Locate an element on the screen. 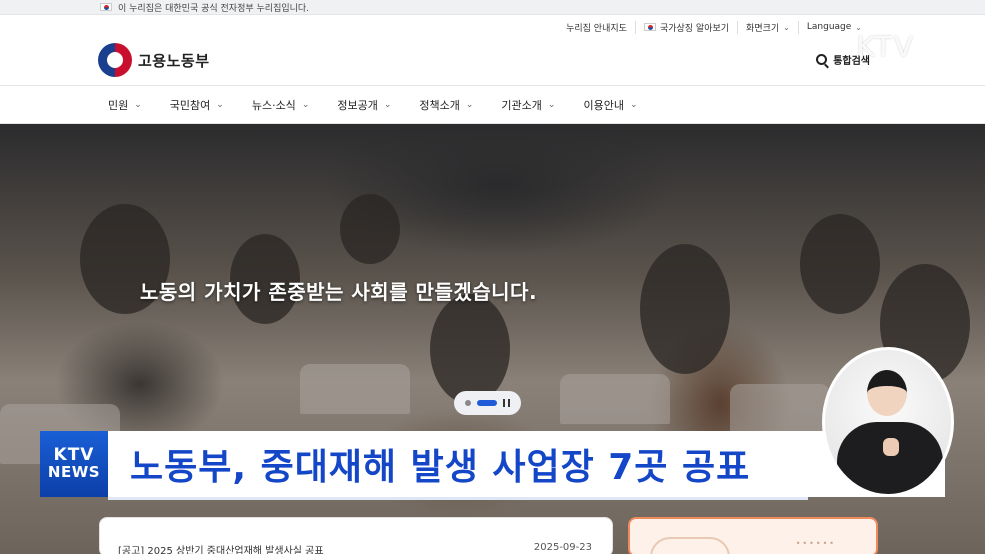 The height and width of the screenshot is (554, 985). screen-size-dropdown: 화면크기 ⌄ is located at coordinates (768, 27).